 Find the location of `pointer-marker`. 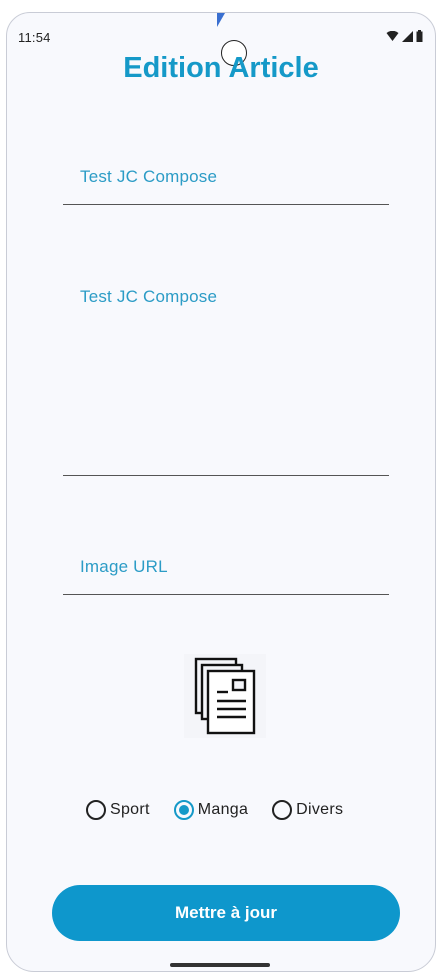

pointer-marker is located at coordinates (221, 20).